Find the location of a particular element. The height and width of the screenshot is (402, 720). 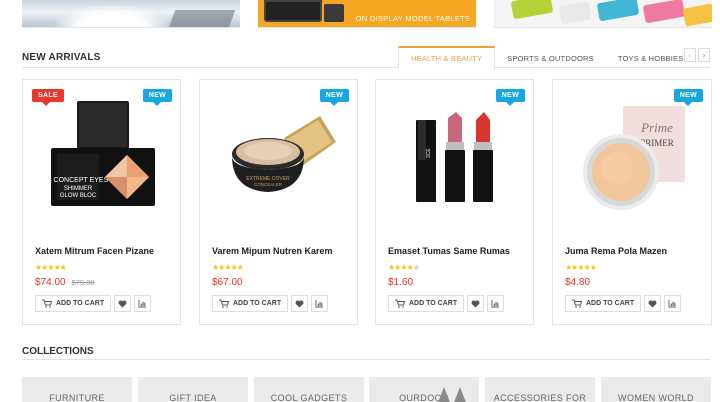

product-price: $4.80 is located at coordinates (577, 282).